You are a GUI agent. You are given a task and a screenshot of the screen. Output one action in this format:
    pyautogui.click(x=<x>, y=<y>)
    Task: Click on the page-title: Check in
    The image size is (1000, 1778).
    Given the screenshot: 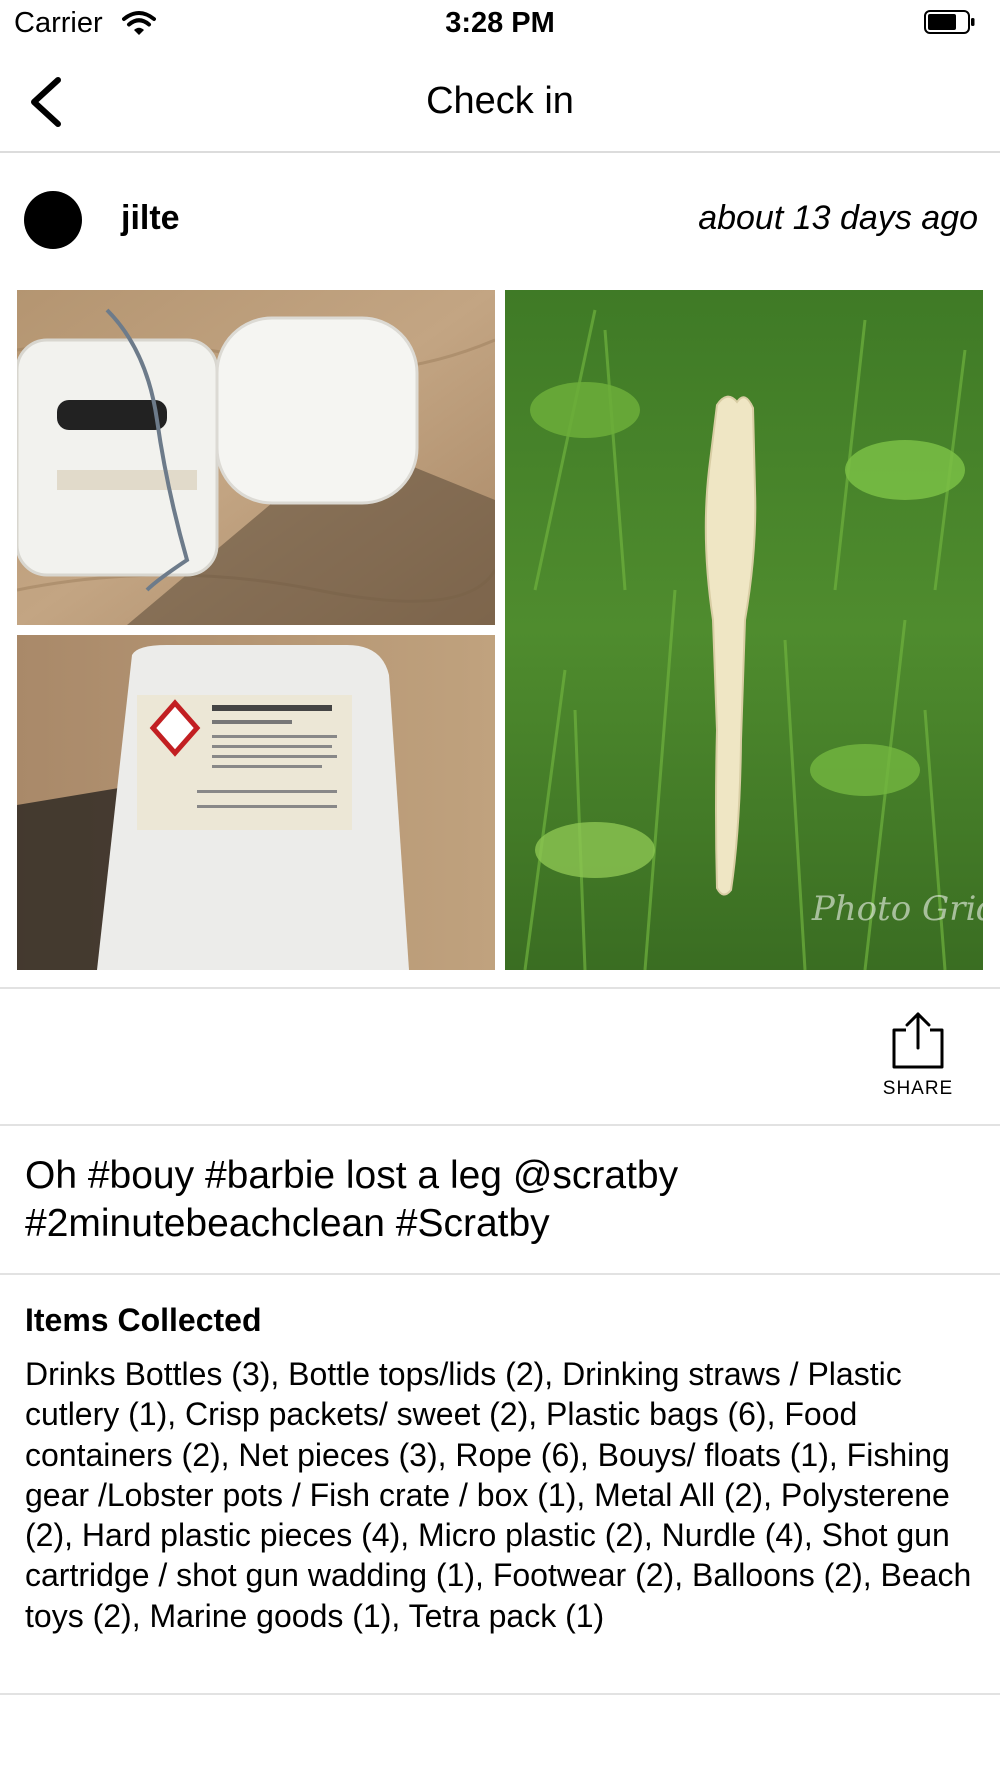 What is the action you would take?
    pyautogui.click(x=500, y=101)
    